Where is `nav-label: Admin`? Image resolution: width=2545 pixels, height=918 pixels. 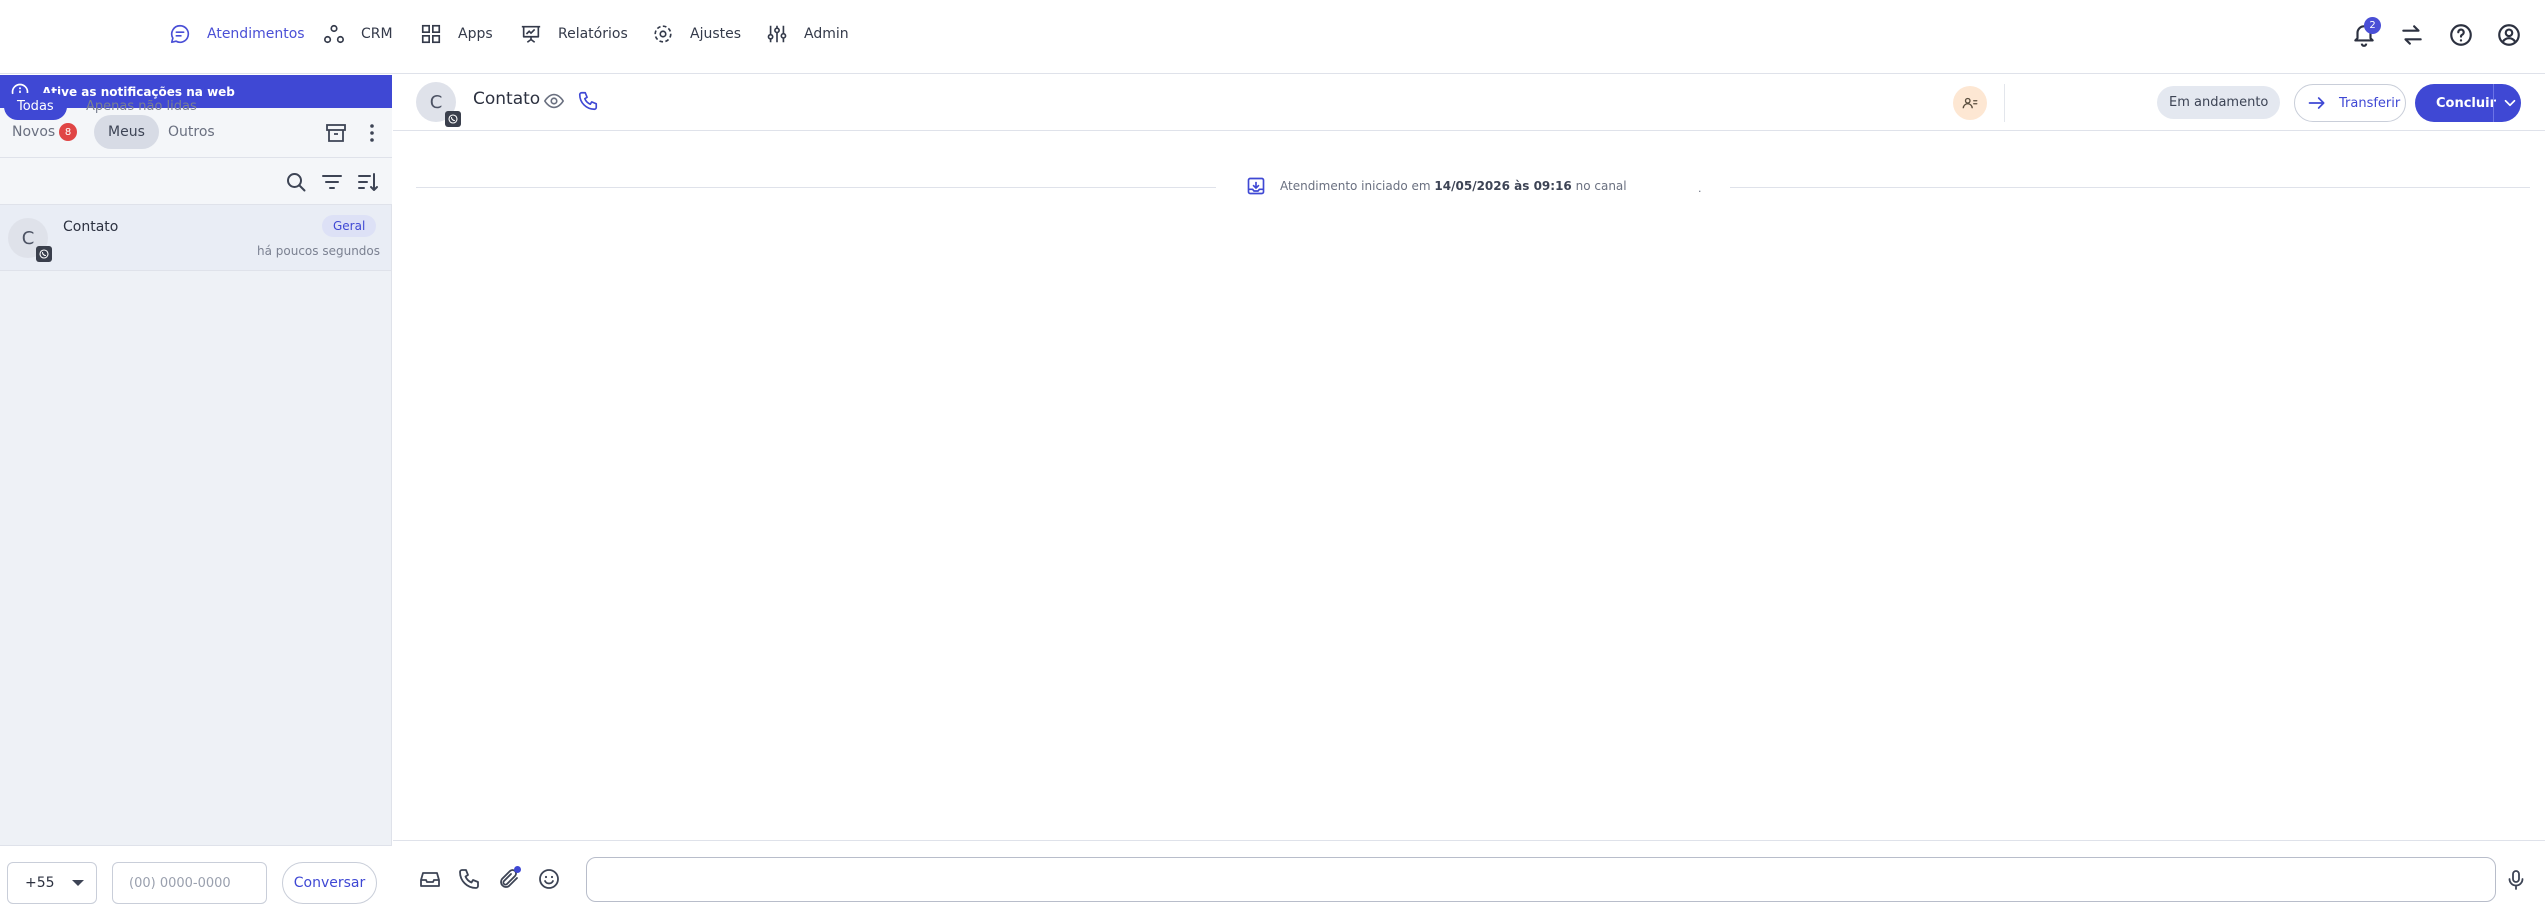
nav-label: Admin is located at coordinates (826, 34).